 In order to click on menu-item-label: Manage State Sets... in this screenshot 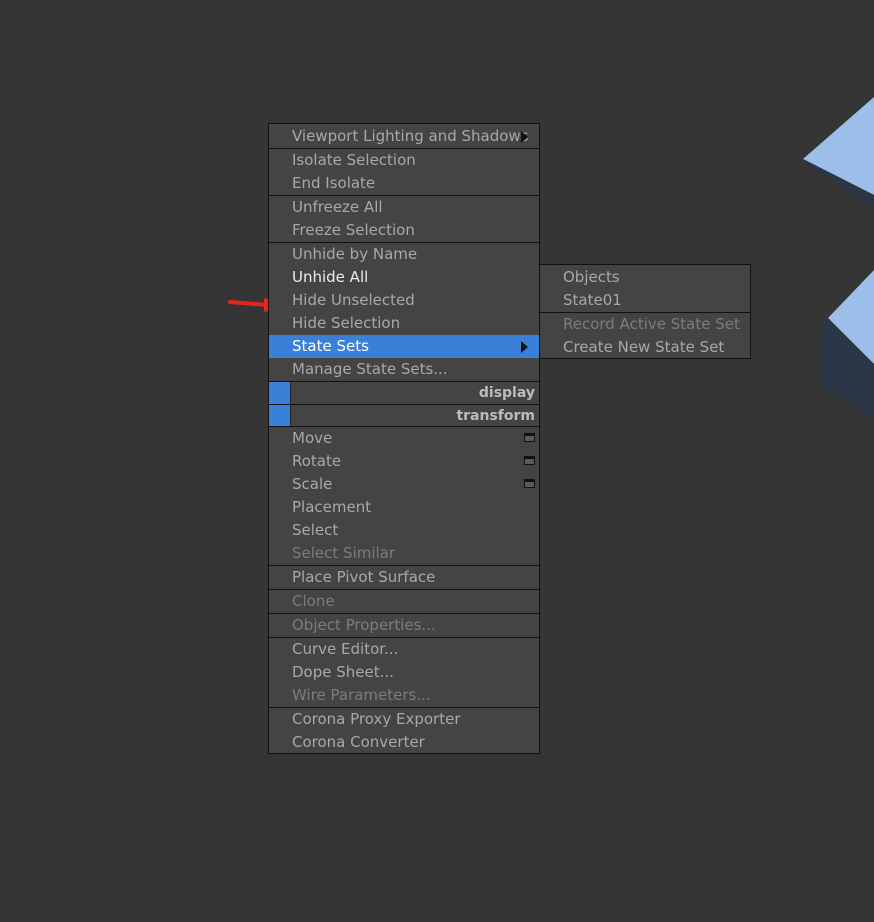, I will do `click(370, 369)`.